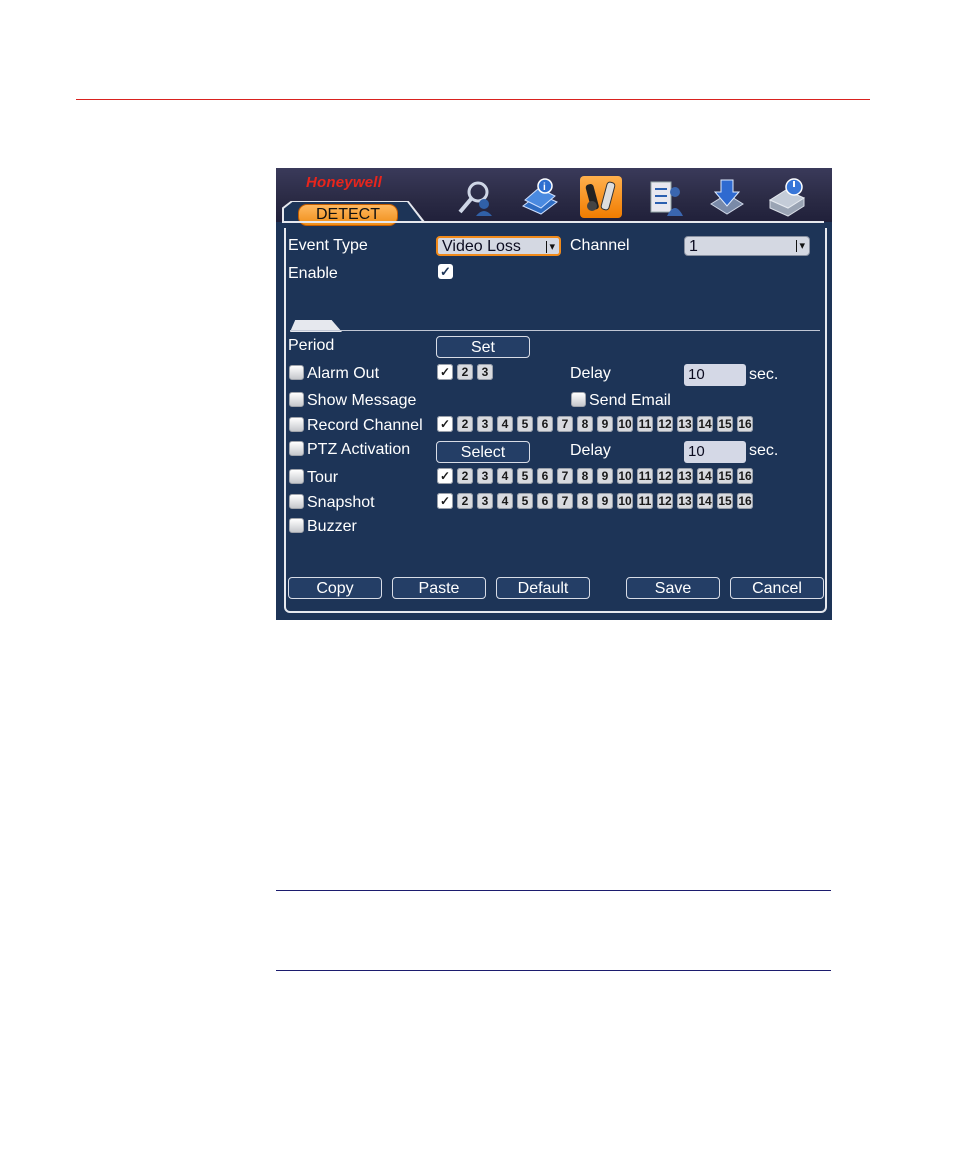 The height and width of the screenshot is (1157, 955). I want to click on divider-line-top, so click(553, 890).